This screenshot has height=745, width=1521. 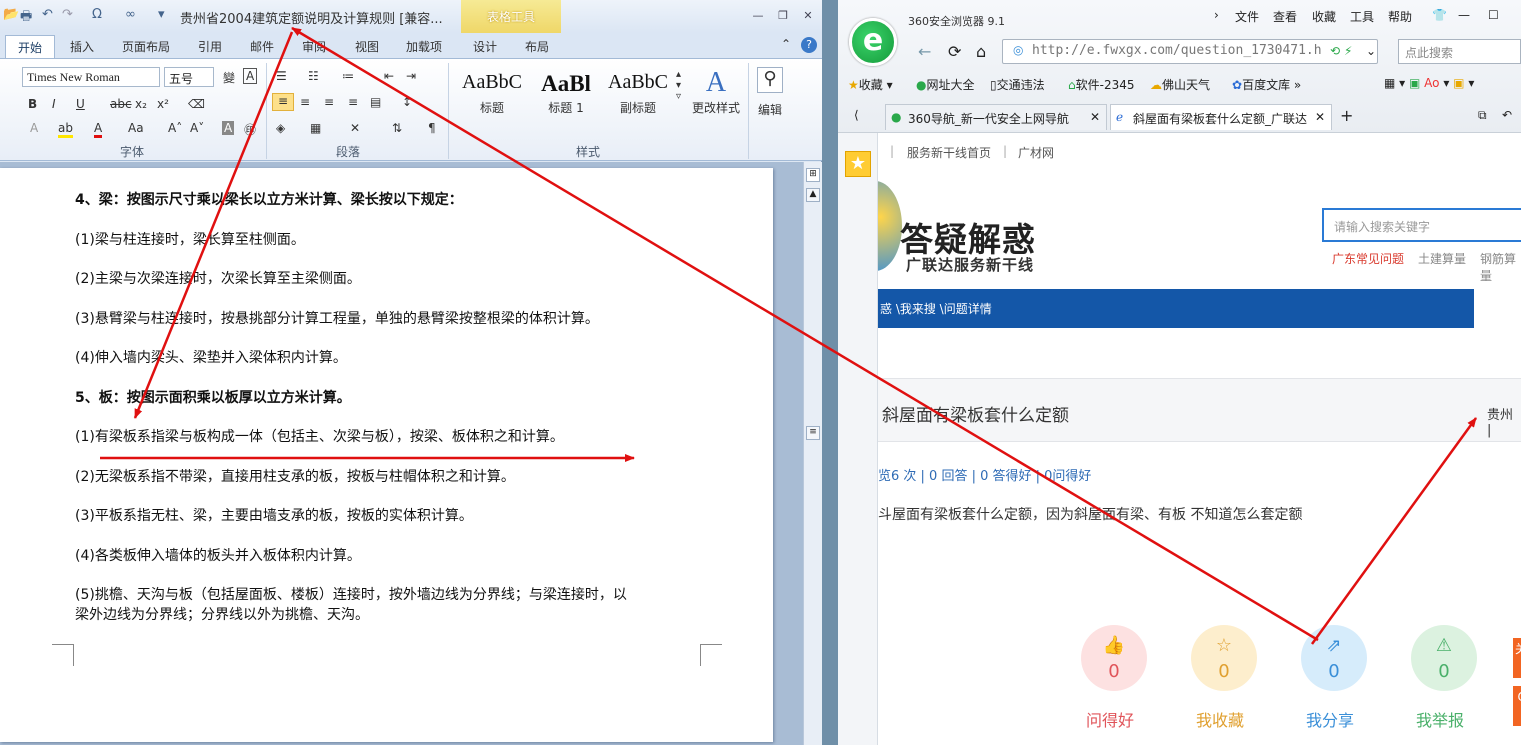 What do you see at coordinates (213, 398) in the screenshot?
I see `paragraph: 5、板：按图示面积乘以板厚以立方米计算。` at bounding box center [213, 398].